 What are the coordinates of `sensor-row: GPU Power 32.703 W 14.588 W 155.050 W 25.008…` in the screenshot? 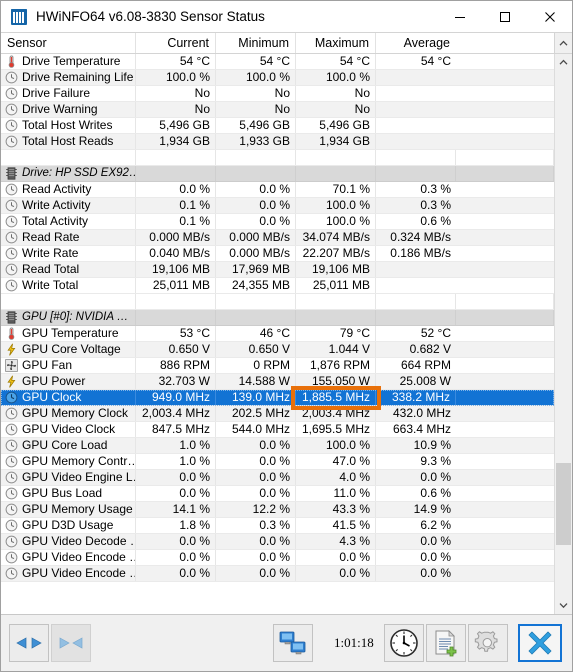 It's located at (277, 382).